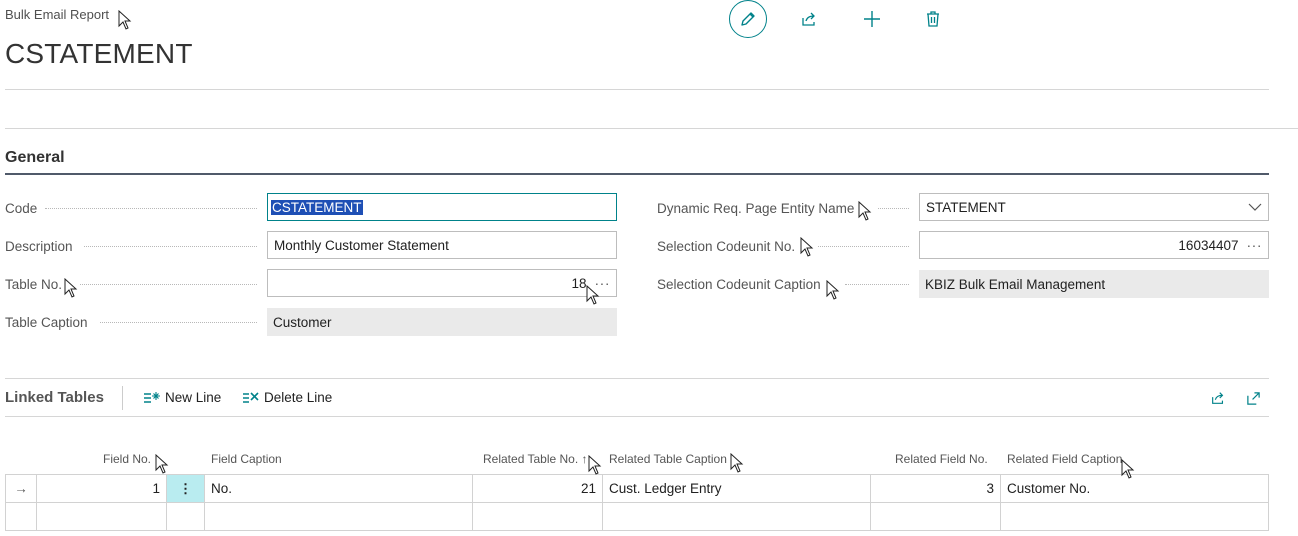 The image size is (1298, 536). What do you see at coordinates (168, 284) in the screenshot?
I see `table-no-dots` at bounding box center [168, 284].